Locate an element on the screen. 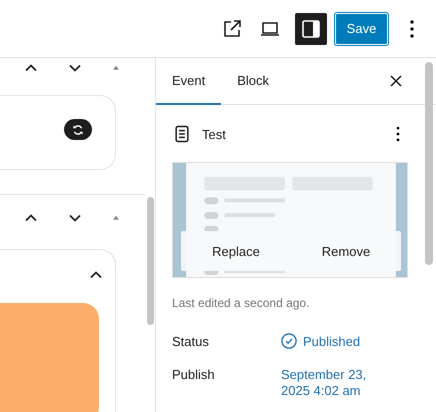 The image size is (436, 412). image-action-button: Replace is located at coordinates (236, 251).